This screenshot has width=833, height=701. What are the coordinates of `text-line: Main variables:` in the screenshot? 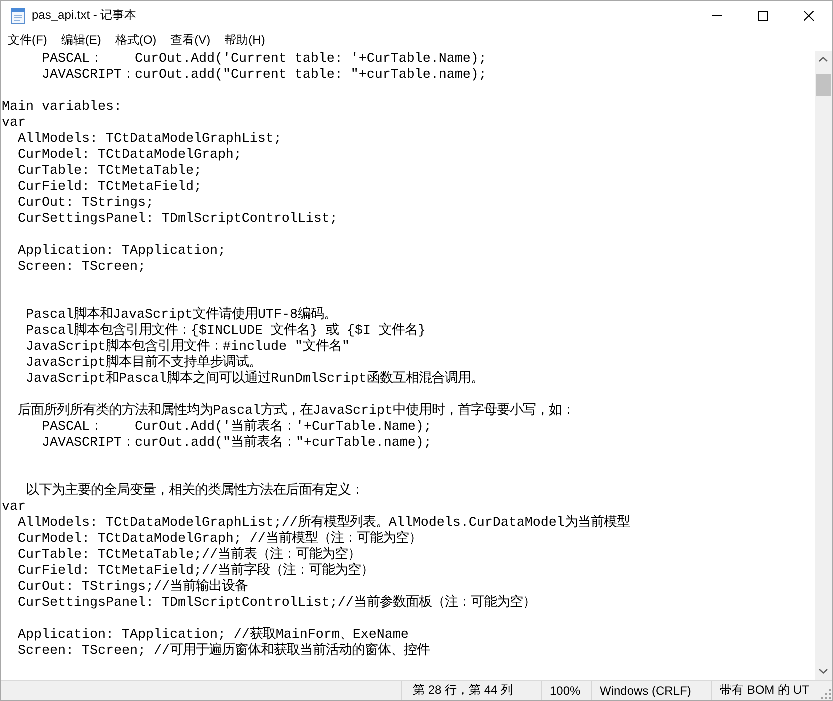 It's located at (62, 107).